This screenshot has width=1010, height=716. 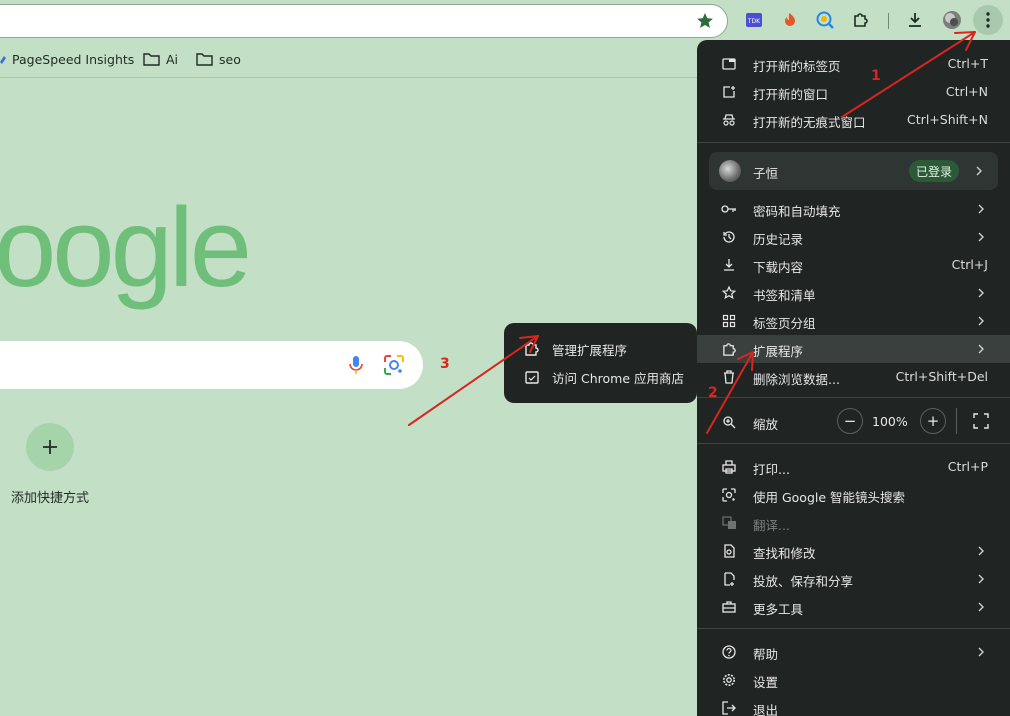 What do you see at coordinates (933, 421) in the screenshot?
I see `zoom-in-button: +` at bounding box center [933, 421].